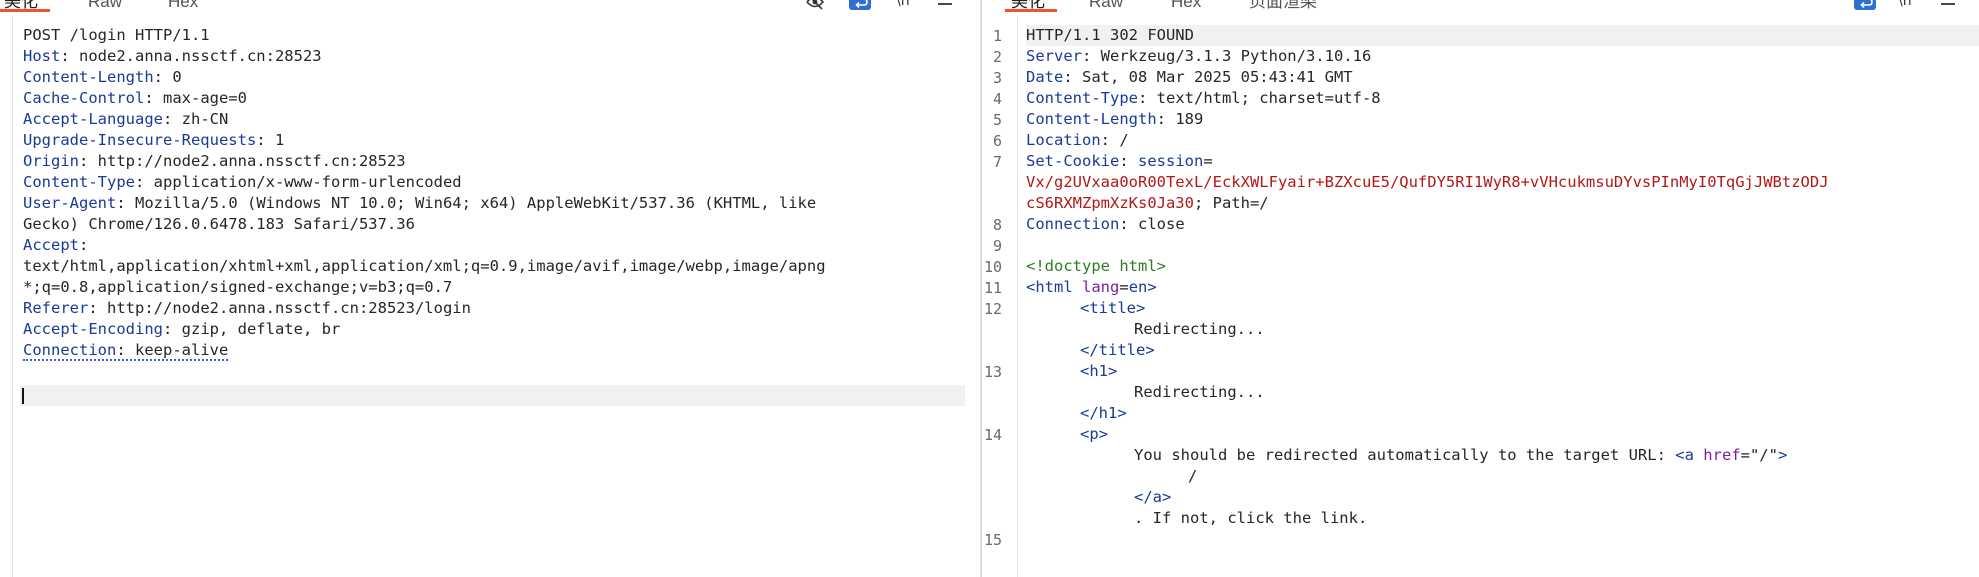 Image resolution: width=1979 pixels, height=577 pixels. What do you see at coordinates (1161, 224) in the screenshot?
I see `header-value: close` at bounding box center [1161, 224].